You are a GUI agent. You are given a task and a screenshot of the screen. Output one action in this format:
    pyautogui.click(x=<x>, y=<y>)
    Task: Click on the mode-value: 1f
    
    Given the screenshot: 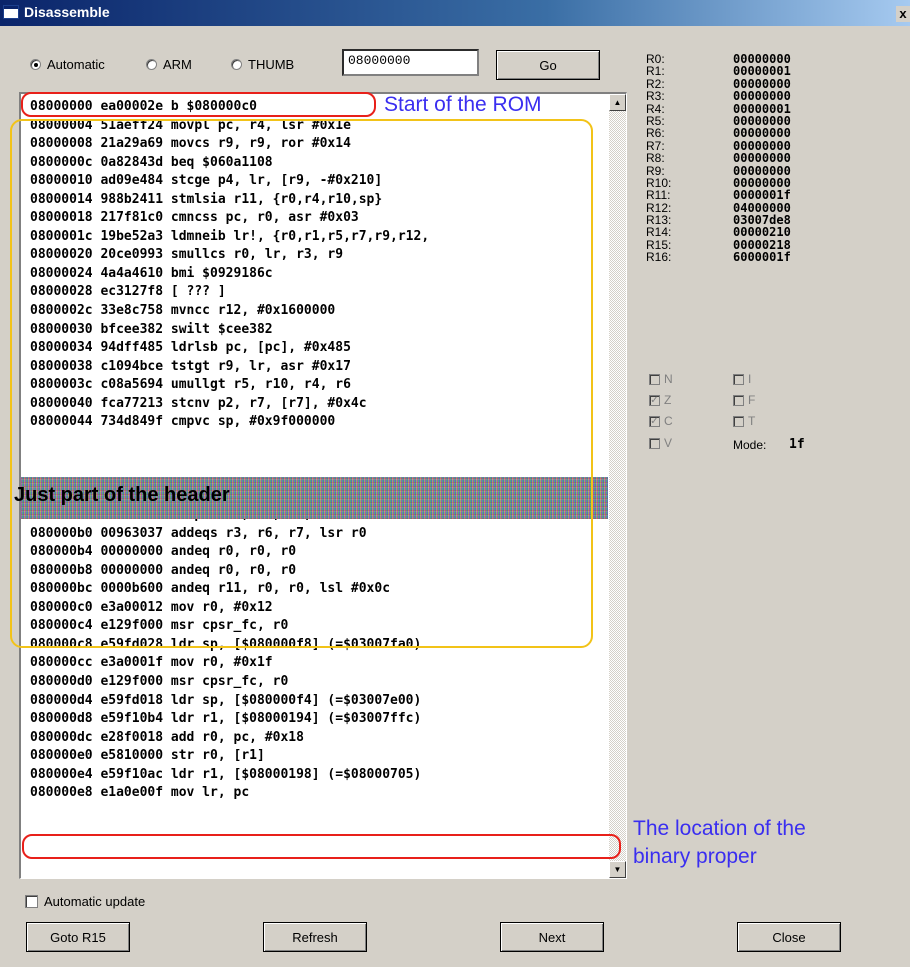 What is the action you would take?
    pyautogui.click(x=797, y=444)
    